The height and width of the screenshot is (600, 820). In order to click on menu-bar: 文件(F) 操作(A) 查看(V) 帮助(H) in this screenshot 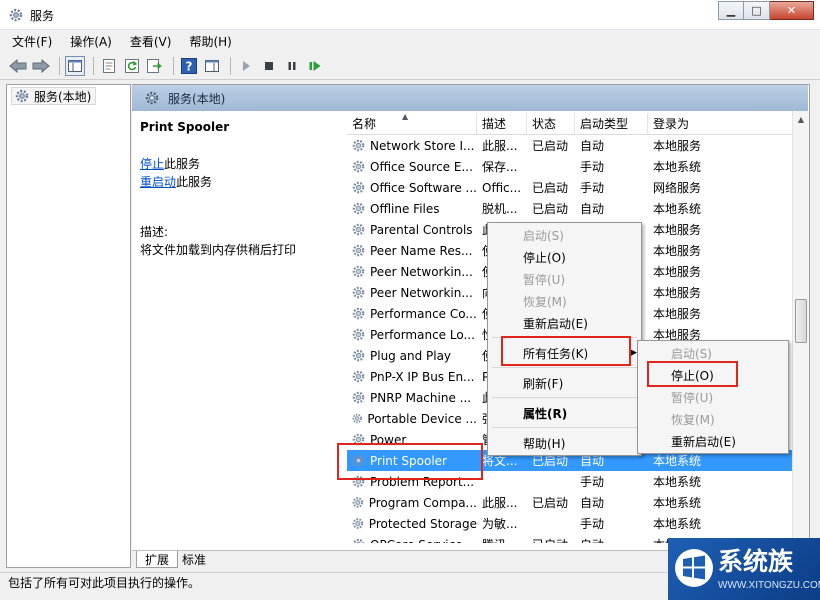, I will do `click(410, 41)`.